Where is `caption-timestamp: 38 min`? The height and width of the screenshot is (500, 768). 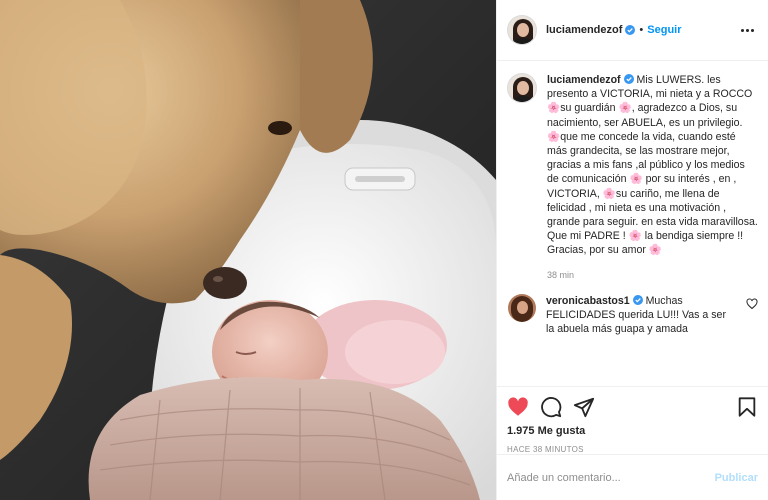 caption-timestamp: 38 min is located at coordinates (652, 275).